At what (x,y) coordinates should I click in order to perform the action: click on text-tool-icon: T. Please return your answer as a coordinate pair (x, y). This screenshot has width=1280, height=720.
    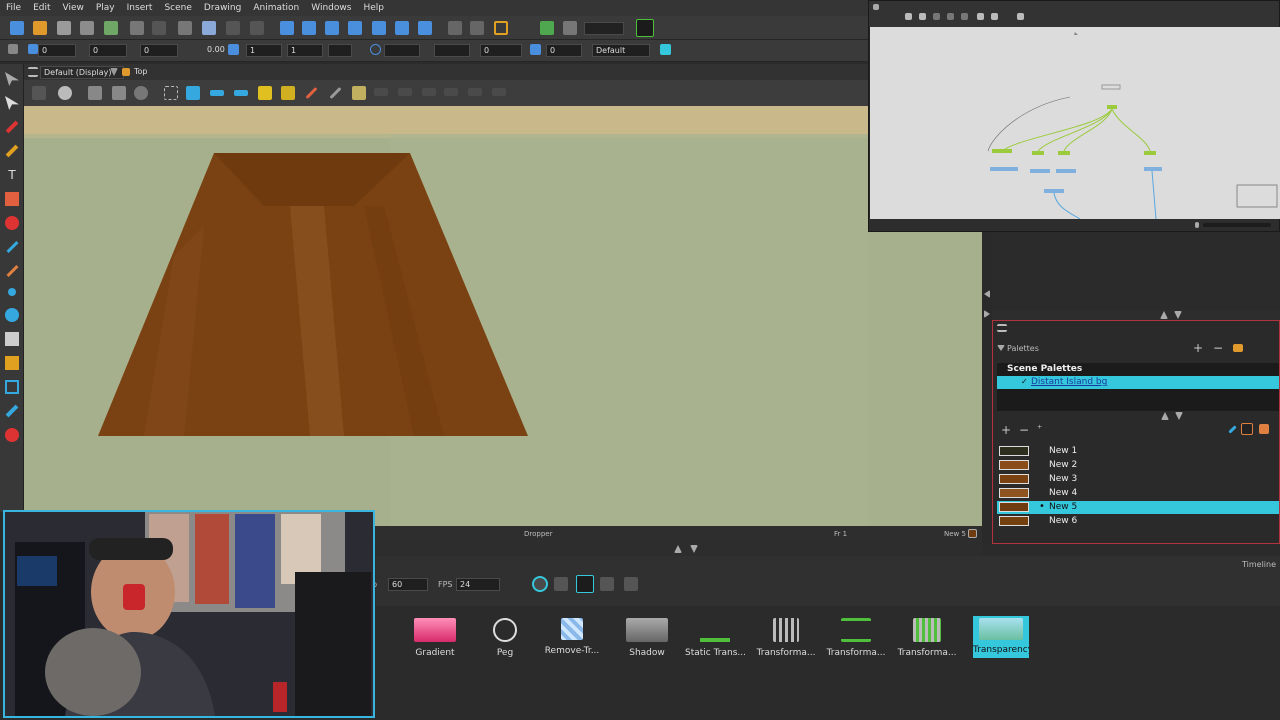
    Looking at the image, I should click on (12, 175).